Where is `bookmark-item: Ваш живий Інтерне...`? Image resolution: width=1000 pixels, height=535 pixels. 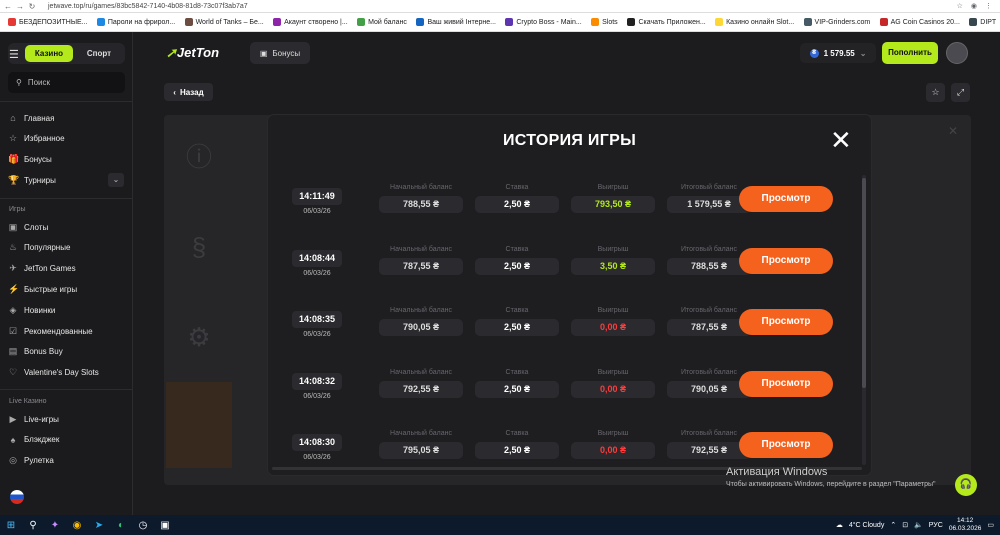 bookmark-item: Ваш живий Інтерне... is located at coordinates (455, 22).